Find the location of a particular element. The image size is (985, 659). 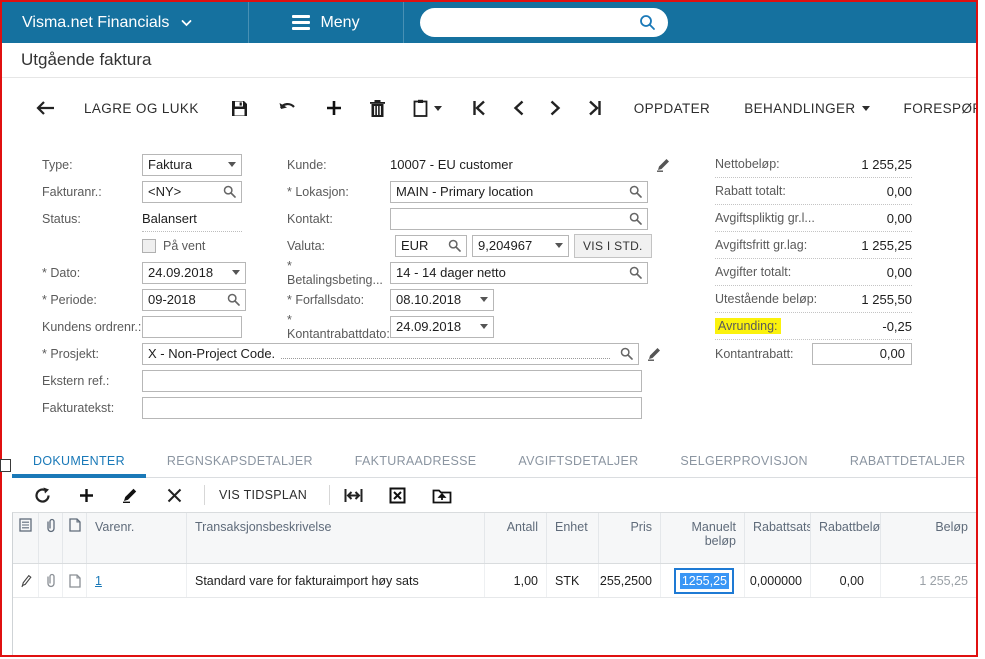

customer-order-input is located at coordinates (192, 326).